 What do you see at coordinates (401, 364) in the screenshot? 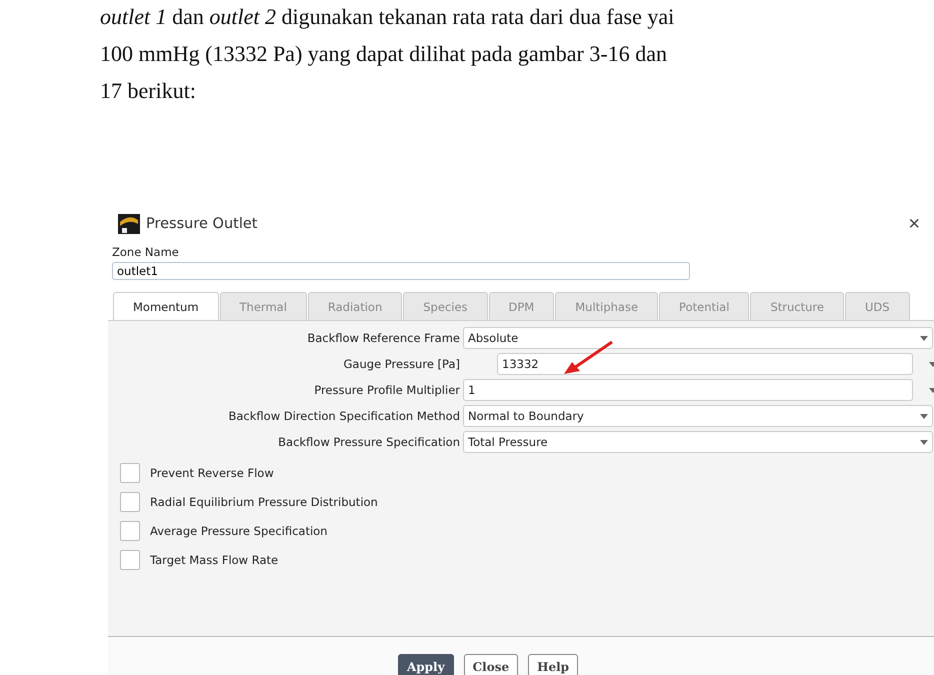
I see `field-label: Gauge Pressure [Pa]` at bounding box center [401, 364].